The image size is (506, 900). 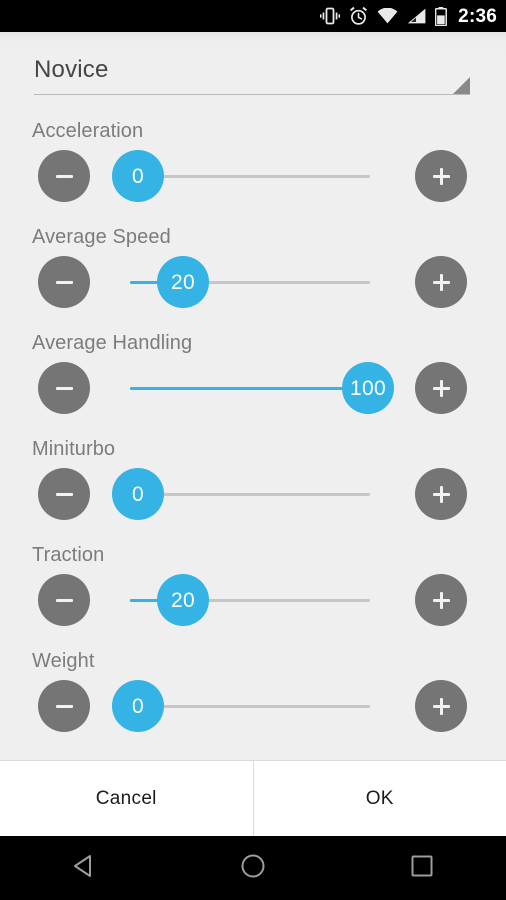 What do you see at coordinates (71, 69) in the screenshot?
I see `spinner-selected-value: Novice` at bounding box center [71, 69].